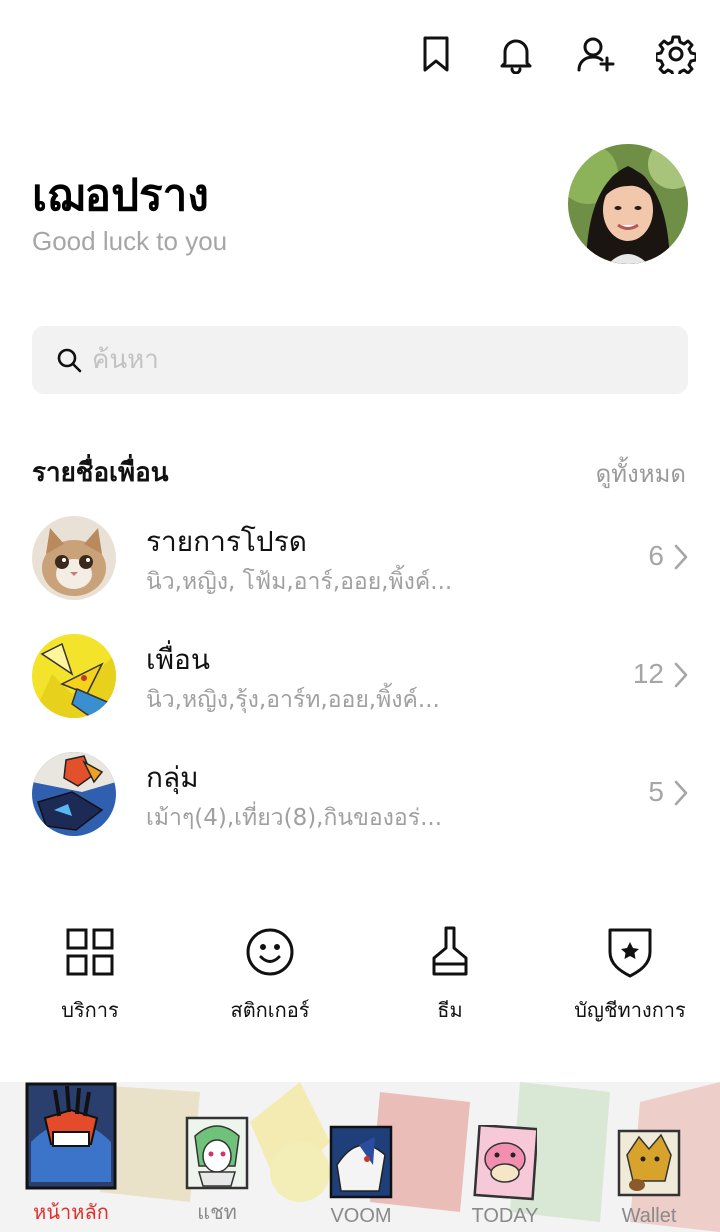 The image size is (720, 1232). Describe the element at coordinates (71, 1213) in the screenshot. I see `nav-home-label: หน้าหลัก` at that location.